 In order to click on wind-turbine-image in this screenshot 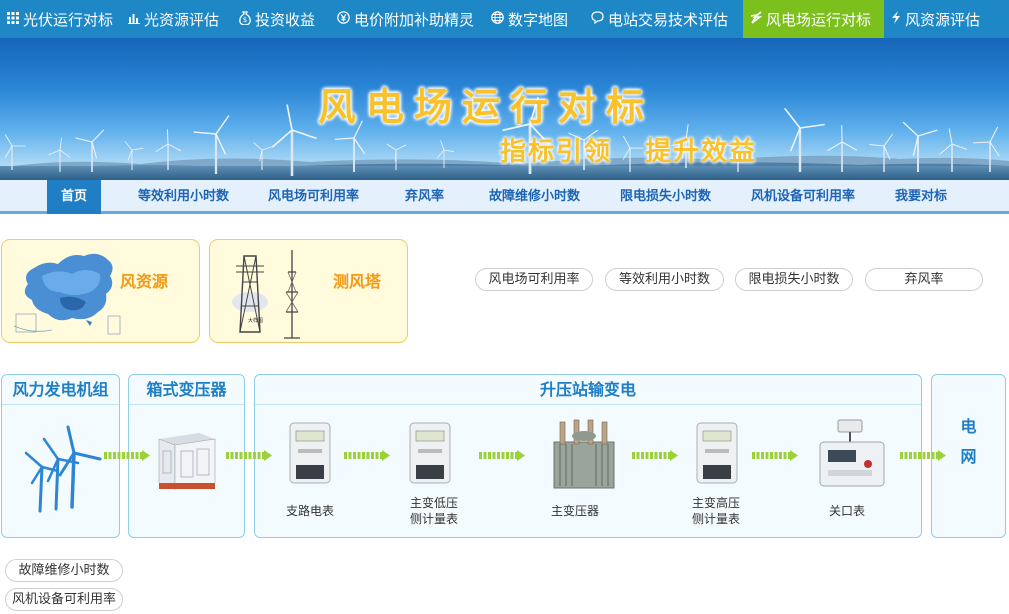, I will do `click(63, 469)`.